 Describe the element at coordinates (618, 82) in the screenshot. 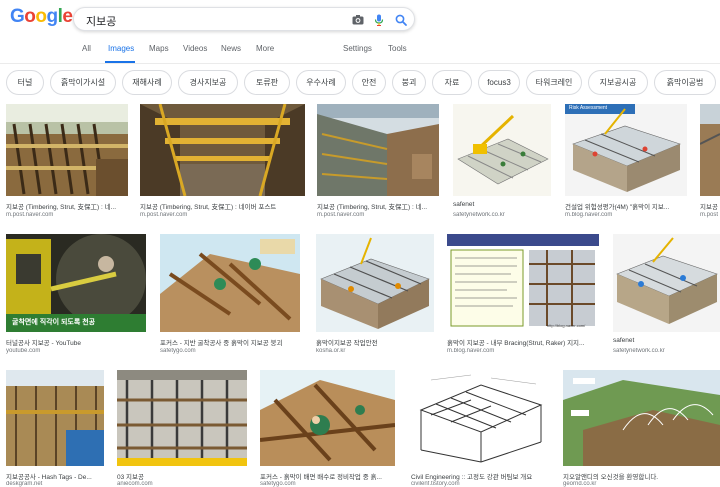

I see `chip: 지보공시공` at that location.